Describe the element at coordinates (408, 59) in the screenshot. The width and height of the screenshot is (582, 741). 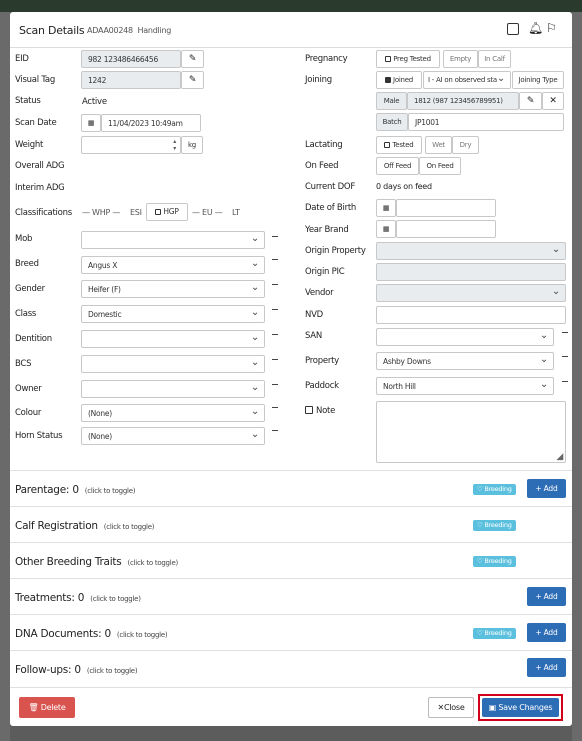
I see `preg-tested-toggle: Preg Tested` at that location.